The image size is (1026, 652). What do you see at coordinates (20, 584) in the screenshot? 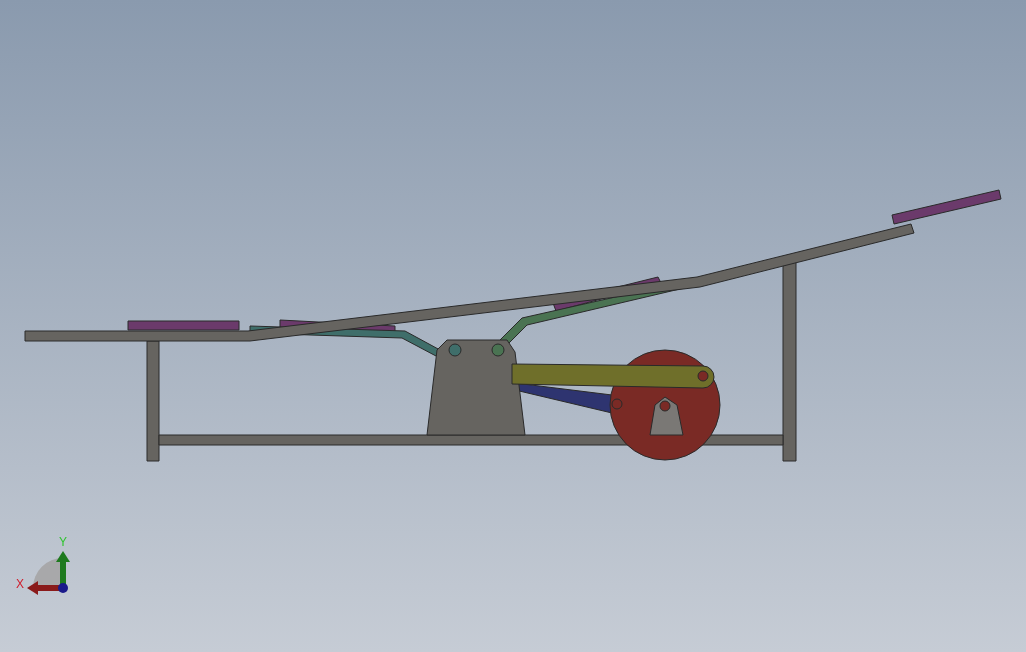
I see `x-axis-label: X` at bounding box center [20, 584].